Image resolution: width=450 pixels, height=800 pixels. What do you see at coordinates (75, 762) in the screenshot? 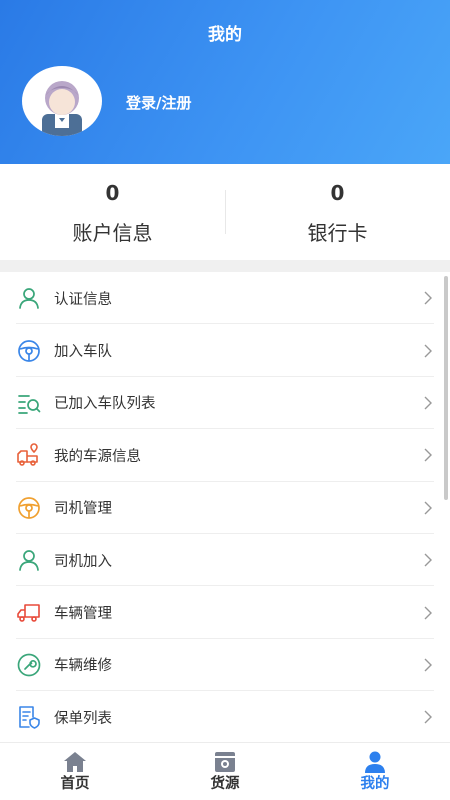
I see `home-icon` at bounding box center [75, 762].